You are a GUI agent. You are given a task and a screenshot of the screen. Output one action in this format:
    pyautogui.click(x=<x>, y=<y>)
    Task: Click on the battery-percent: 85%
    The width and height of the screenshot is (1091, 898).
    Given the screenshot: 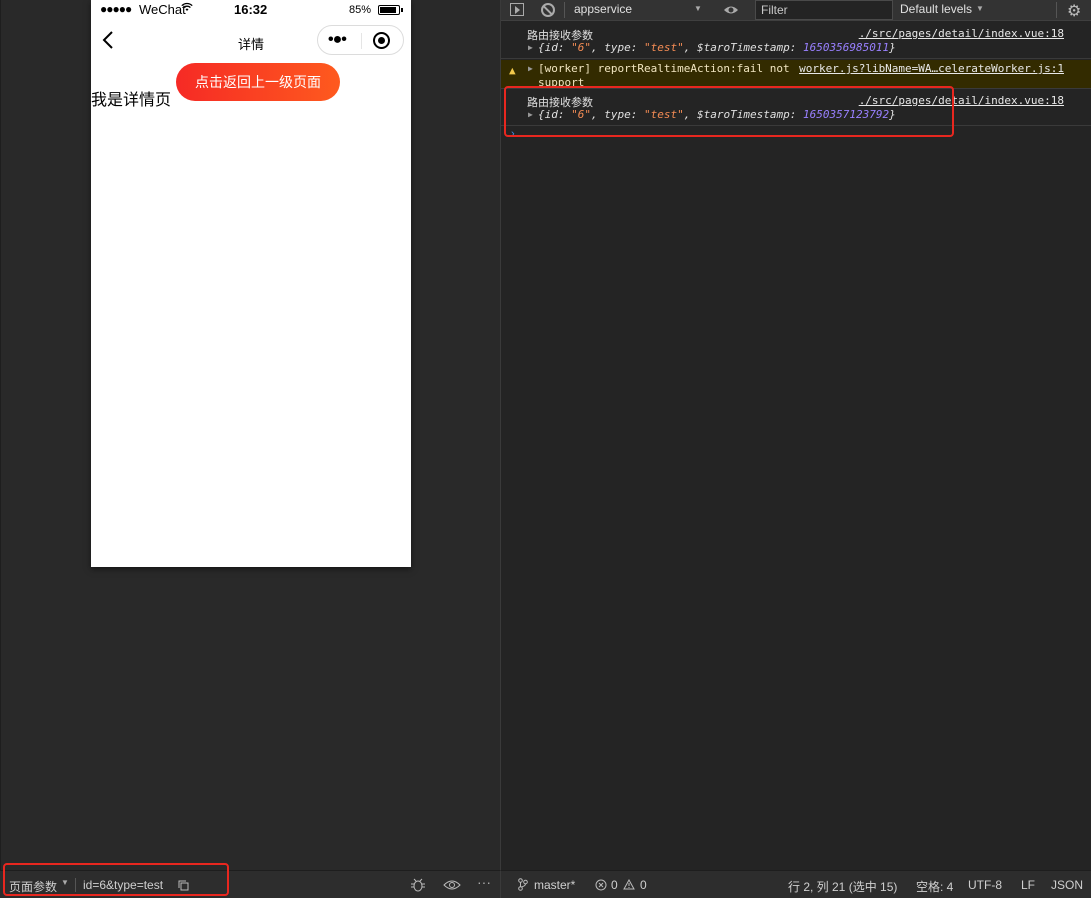 What is the action you would take?
    pyautogui.click(x=360, y=10)
    